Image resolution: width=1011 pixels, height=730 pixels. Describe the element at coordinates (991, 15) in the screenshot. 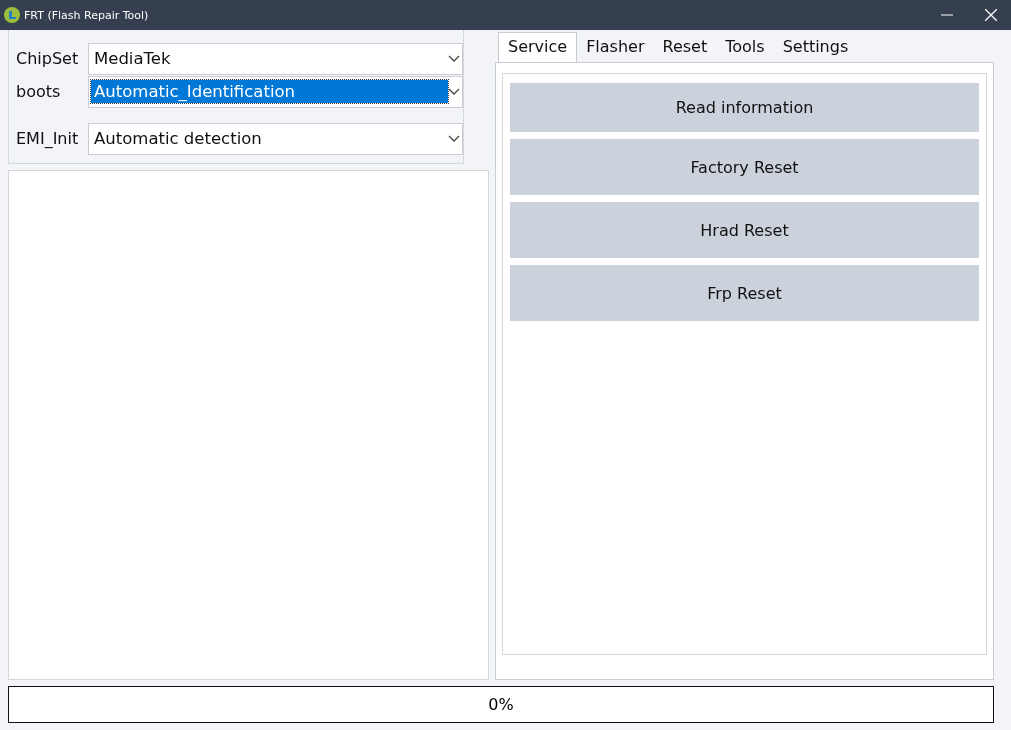

I see `close-icon` at that location.